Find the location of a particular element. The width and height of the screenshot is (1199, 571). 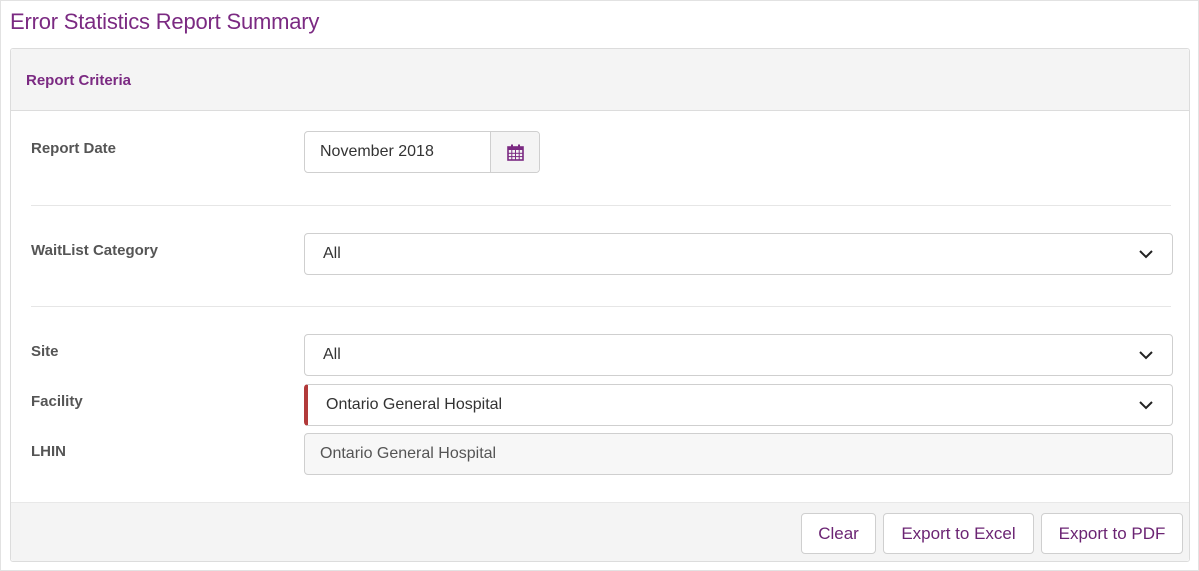

facility-value: Ontario General Hospital is located at coordinates (414, 404).